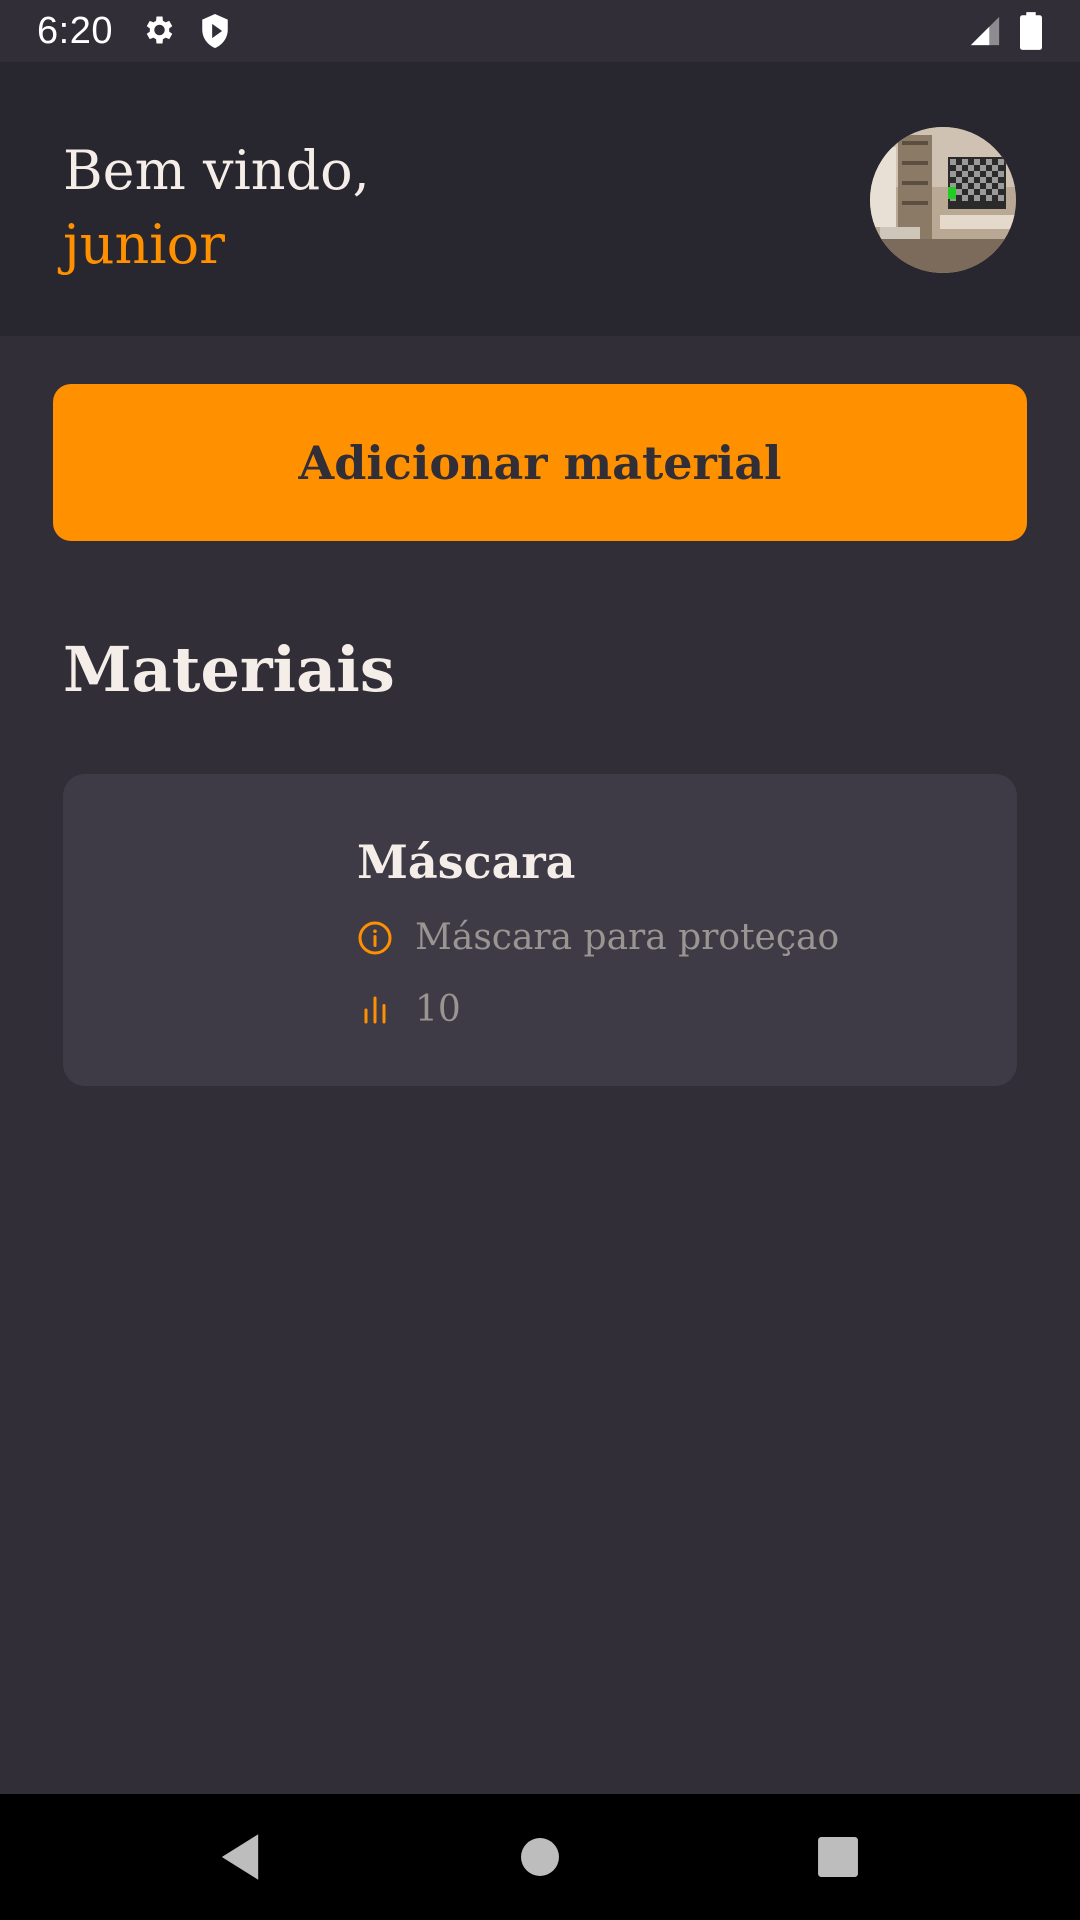 The height and width of the screenshot is (1920, 1080). What do you see at coordinates (627, 937) in the screenshot?
I see `material-description: Máscara para proteçao` at bounding box center [627, 937].